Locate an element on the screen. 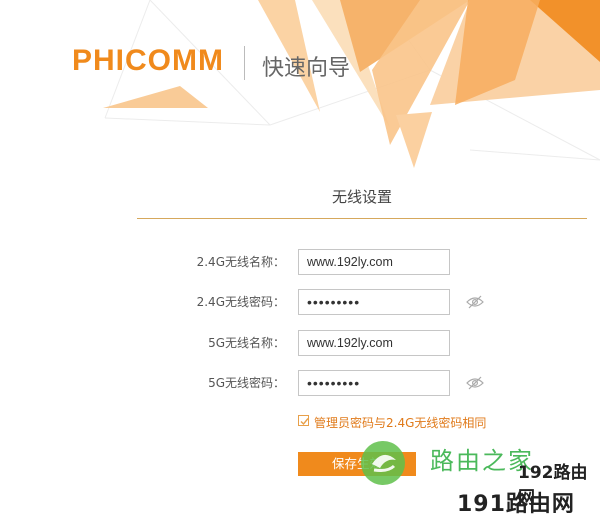  page-title: 快速向导 is located at coordinates (306, 68).